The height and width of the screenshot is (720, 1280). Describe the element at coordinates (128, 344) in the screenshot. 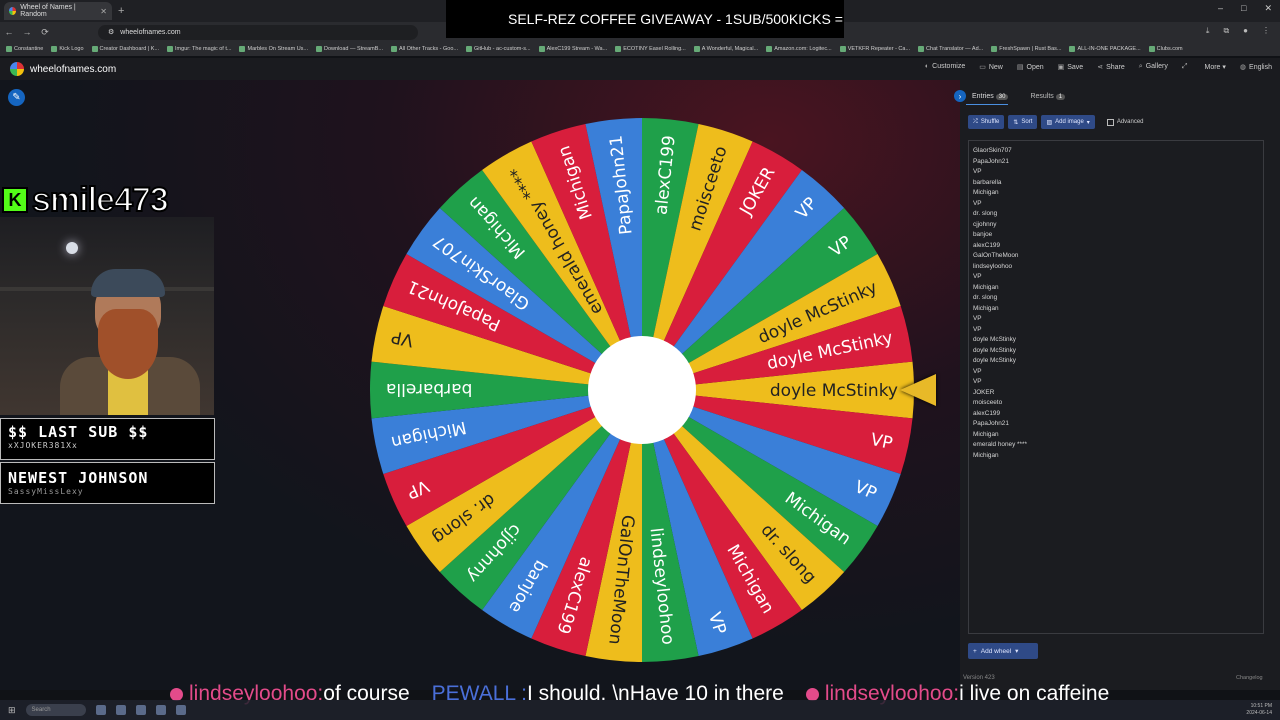

I see `webcam-beard` at that location.